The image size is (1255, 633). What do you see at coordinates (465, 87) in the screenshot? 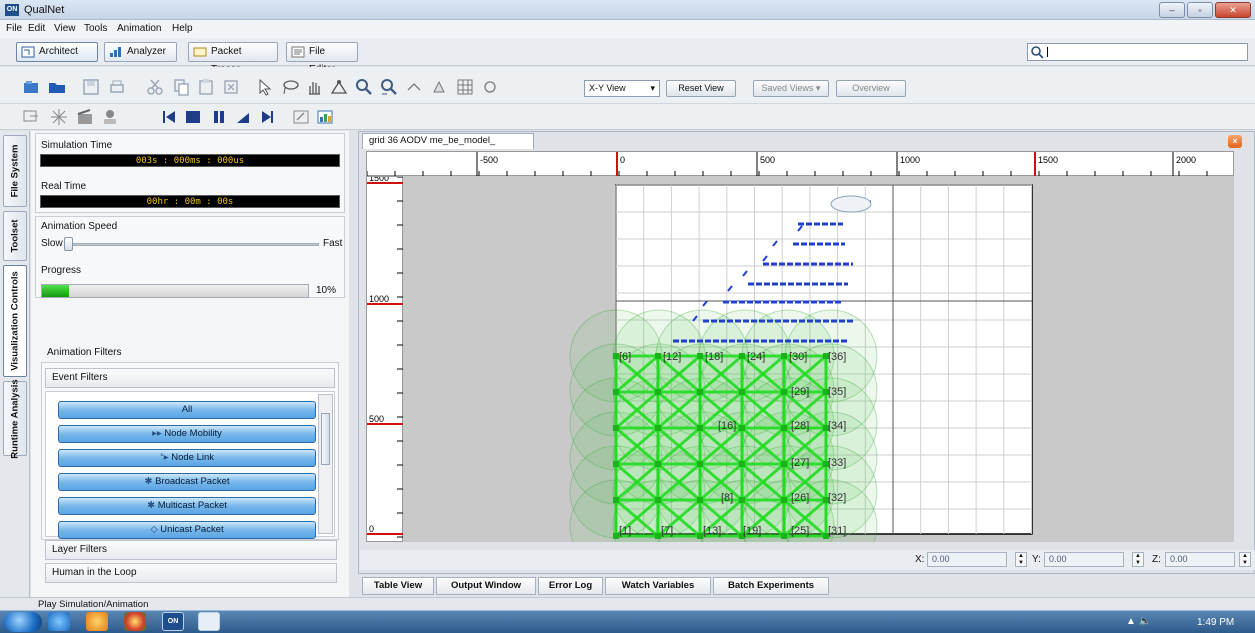
I see `grid-icon` at bounding box center [465, 87].